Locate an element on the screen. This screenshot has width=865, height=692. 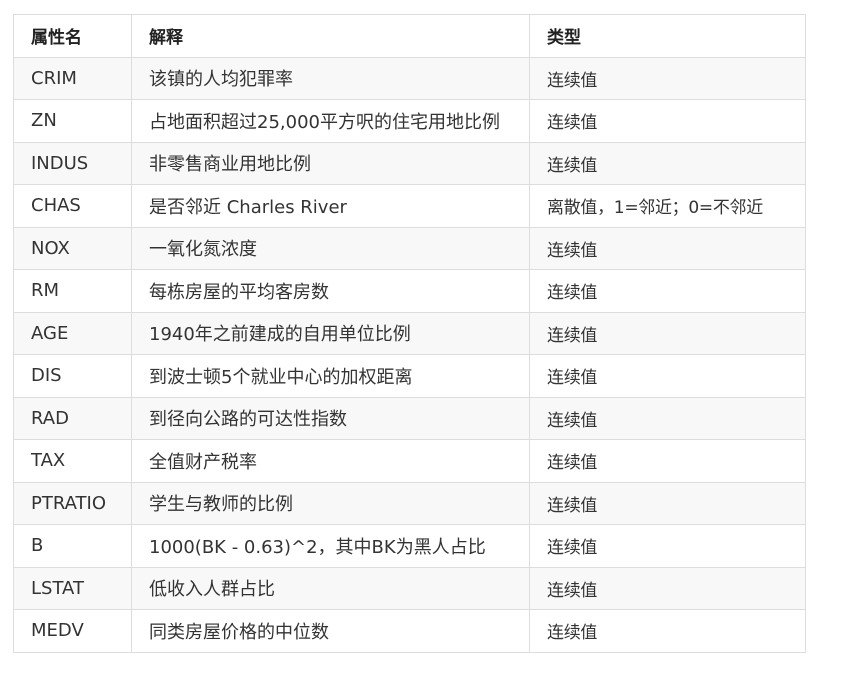
cell-attribute-name: RAD is located at coordinates (72, 418).